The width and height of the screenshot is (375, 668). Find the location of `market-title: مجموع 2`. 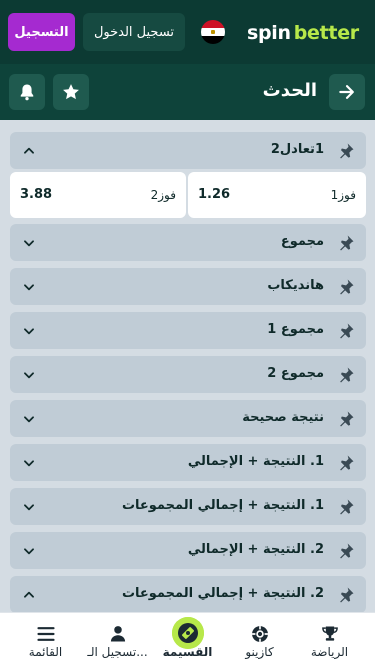

market-title: مجموع 2 is located at coordinates (295, 373).